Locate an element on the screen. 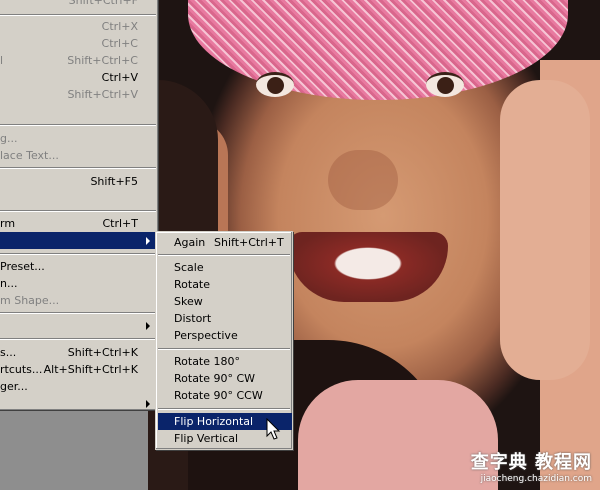  menu-item-shortcut: Shift+Ctrl+C is located at coordinates (102, 60).